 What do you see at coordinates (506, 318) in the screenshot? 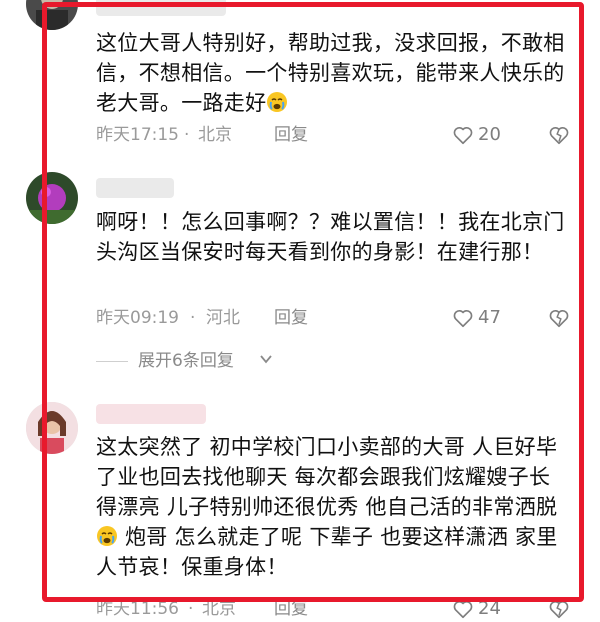
I see `like-area: 47` at bounding box center [506, 318].